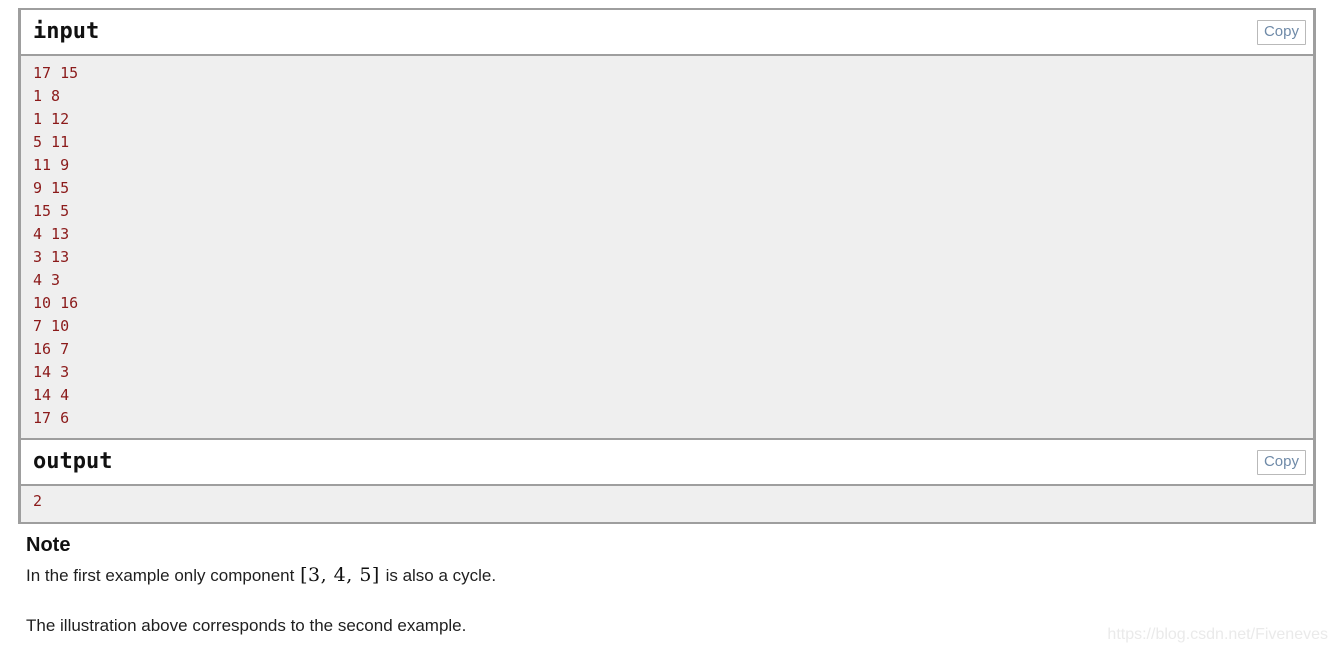 The height and width of the screenshot is (653, 1334). I want to click on output-body: 2, so click(667, 504).